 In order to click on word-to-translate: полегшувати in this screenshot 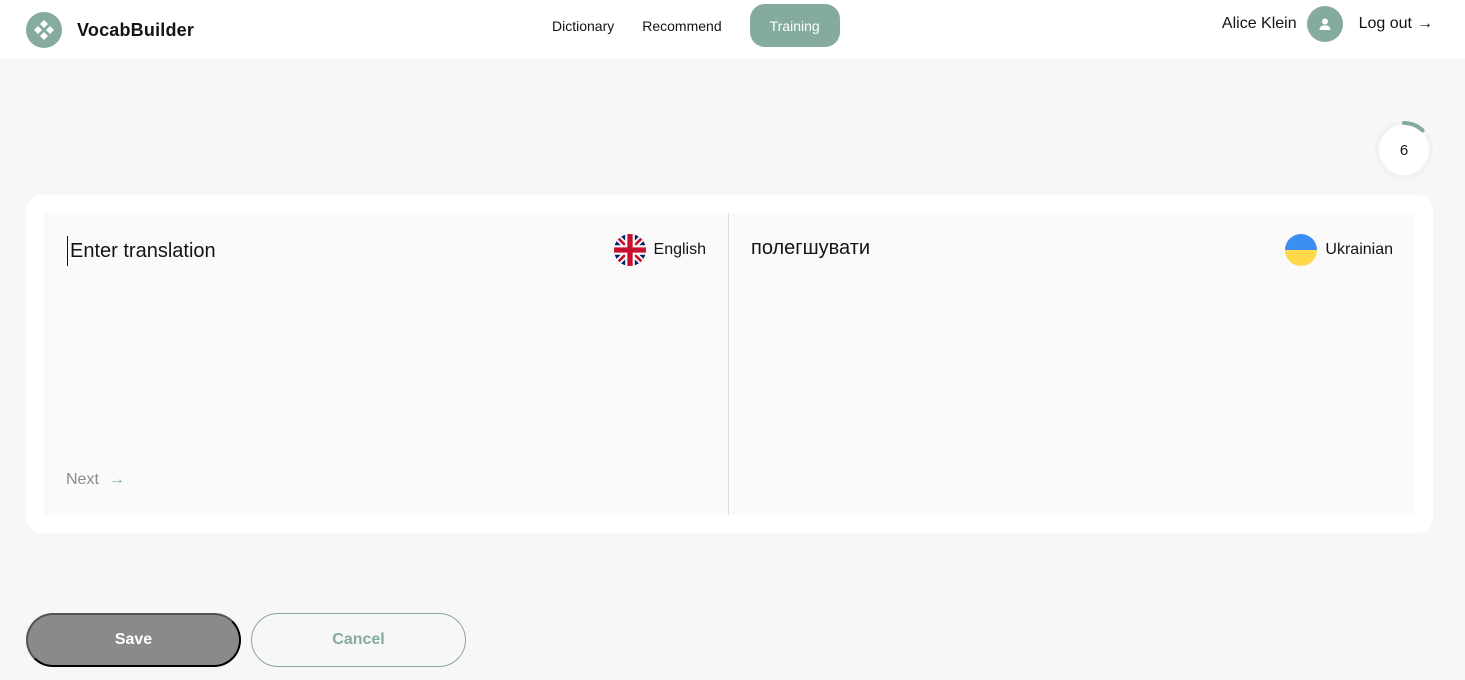, I will do `click(811, 248)`.